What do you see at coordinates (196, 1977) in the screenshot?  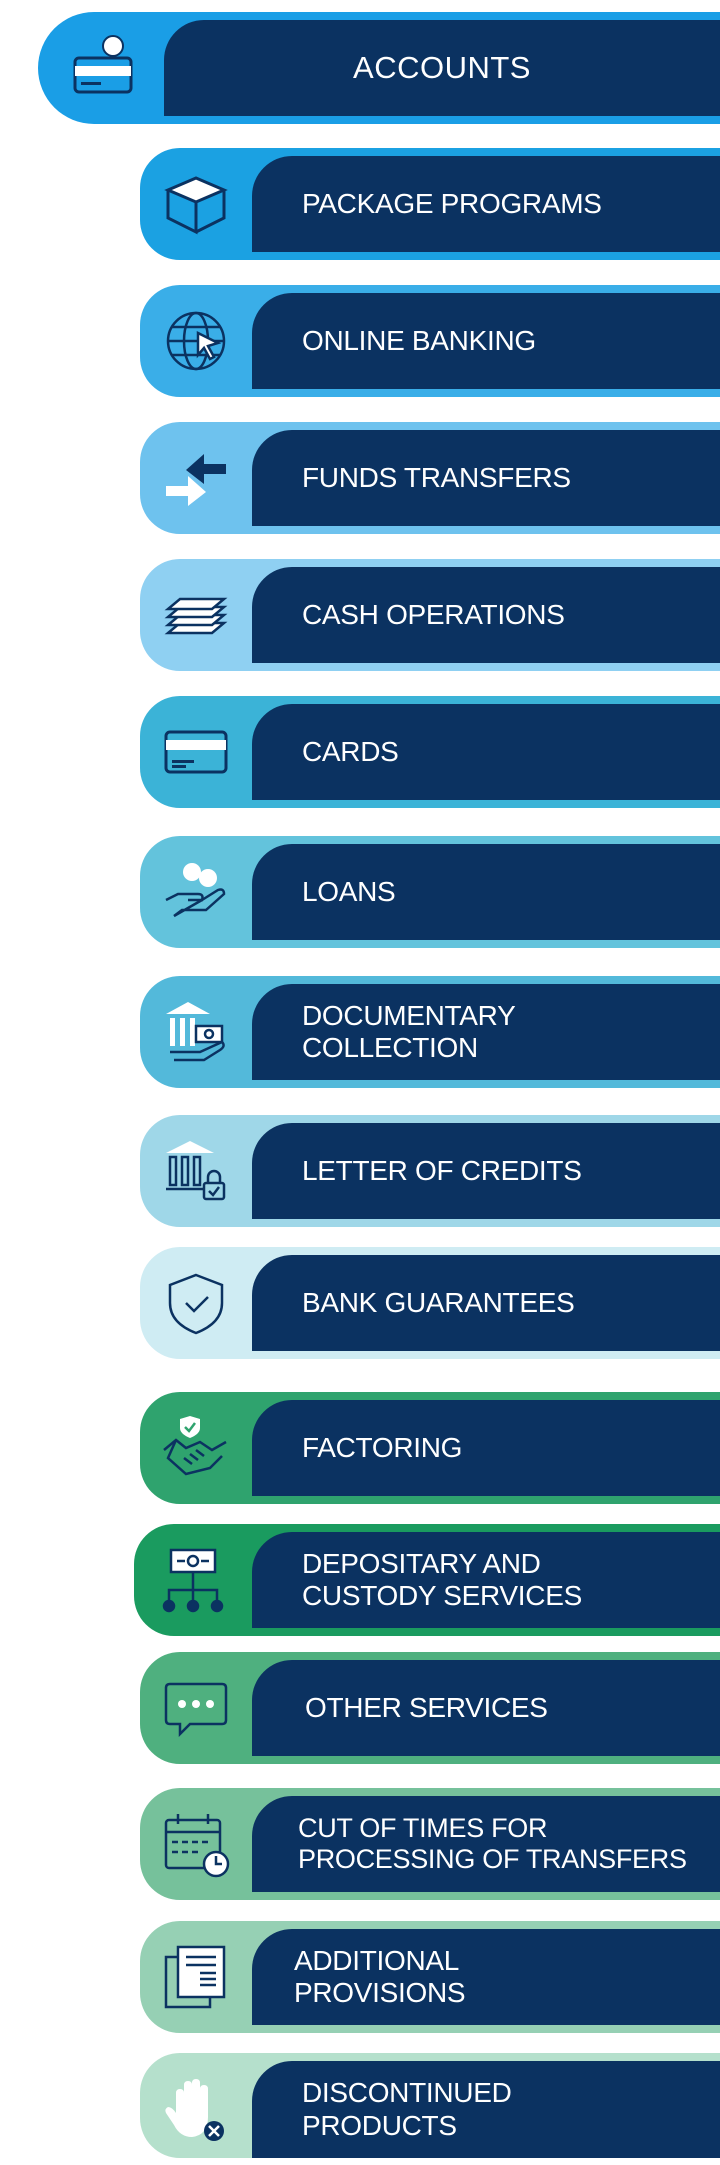 I see `documents-icon` at bounding box center [196, 1977].